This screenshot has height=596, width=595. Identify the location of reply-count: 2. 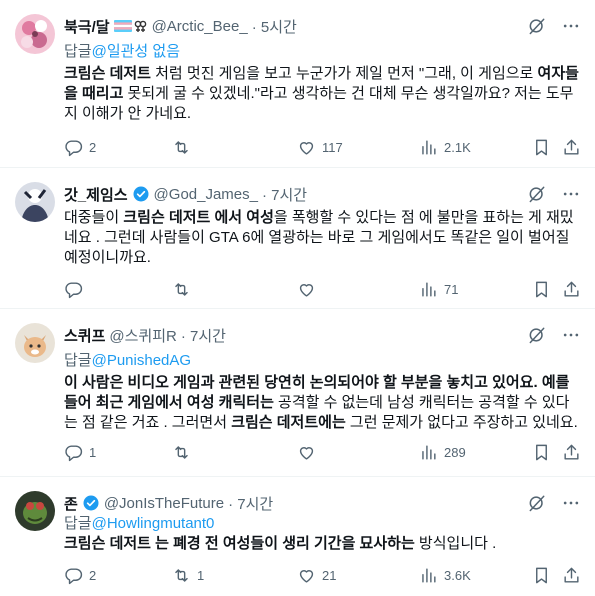
(93, 147).